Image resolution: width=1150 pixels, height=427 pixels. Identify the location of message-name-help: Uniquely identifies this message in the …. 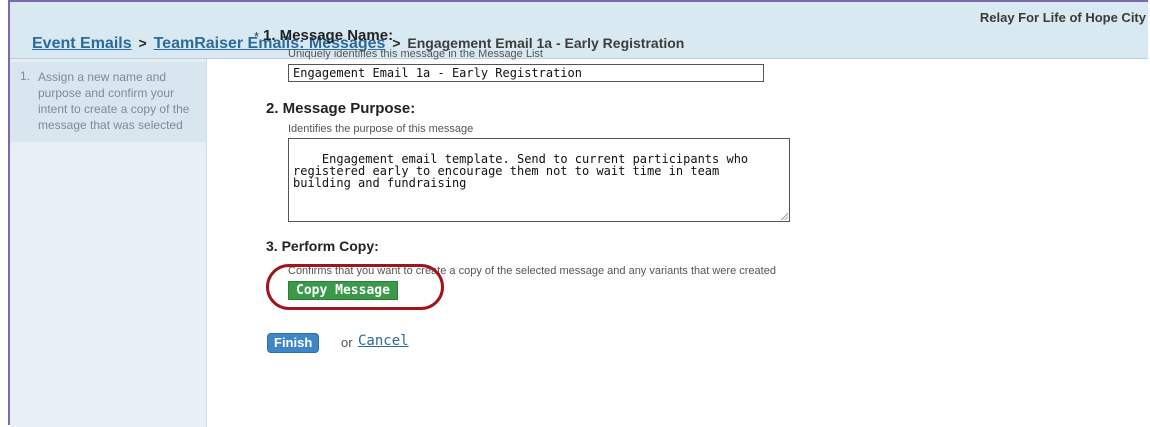
(415, 54).